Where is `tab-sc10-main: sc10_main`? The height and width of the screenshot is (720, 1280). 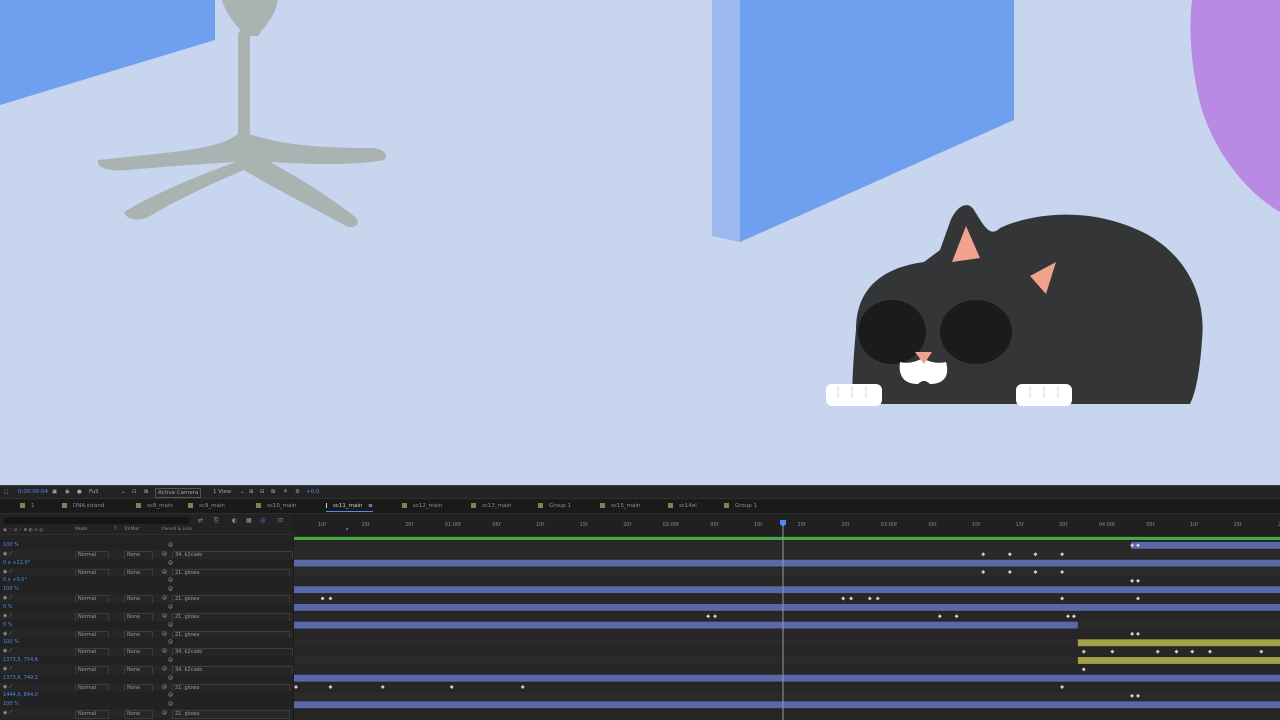 tab-sc10-main: sc10_main is located at coordinates (276, 506).